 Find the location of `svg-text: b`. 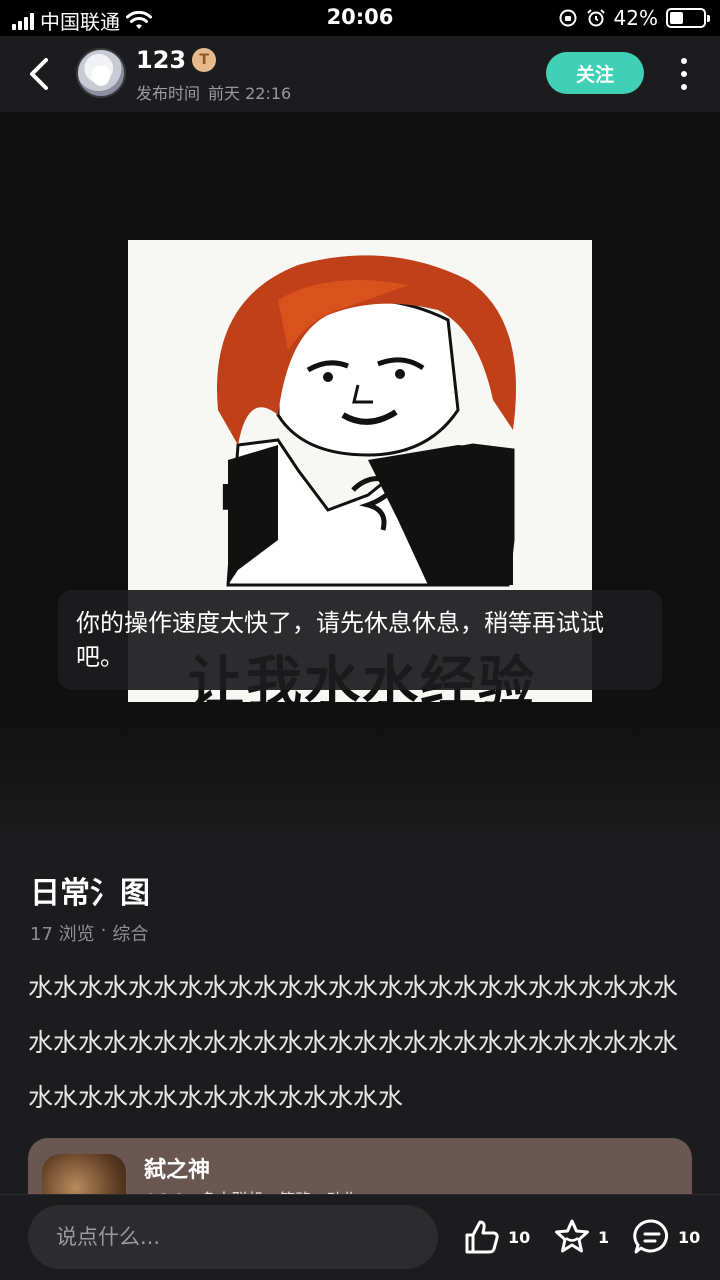

svg-text: b is located at coordinates (232, 499).